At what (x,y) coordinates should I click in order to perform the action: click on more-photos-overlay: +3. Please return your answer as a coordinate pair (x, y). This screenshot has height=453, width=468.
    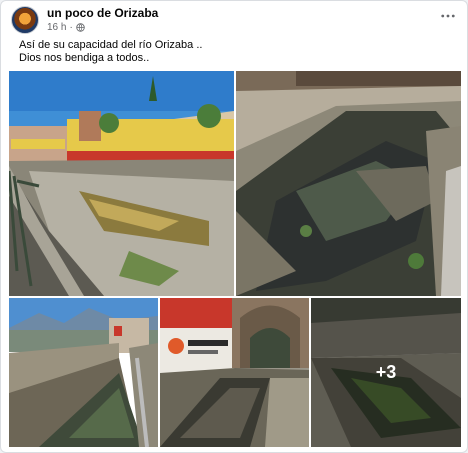
    Looking at the image, I should click on (386, 372).